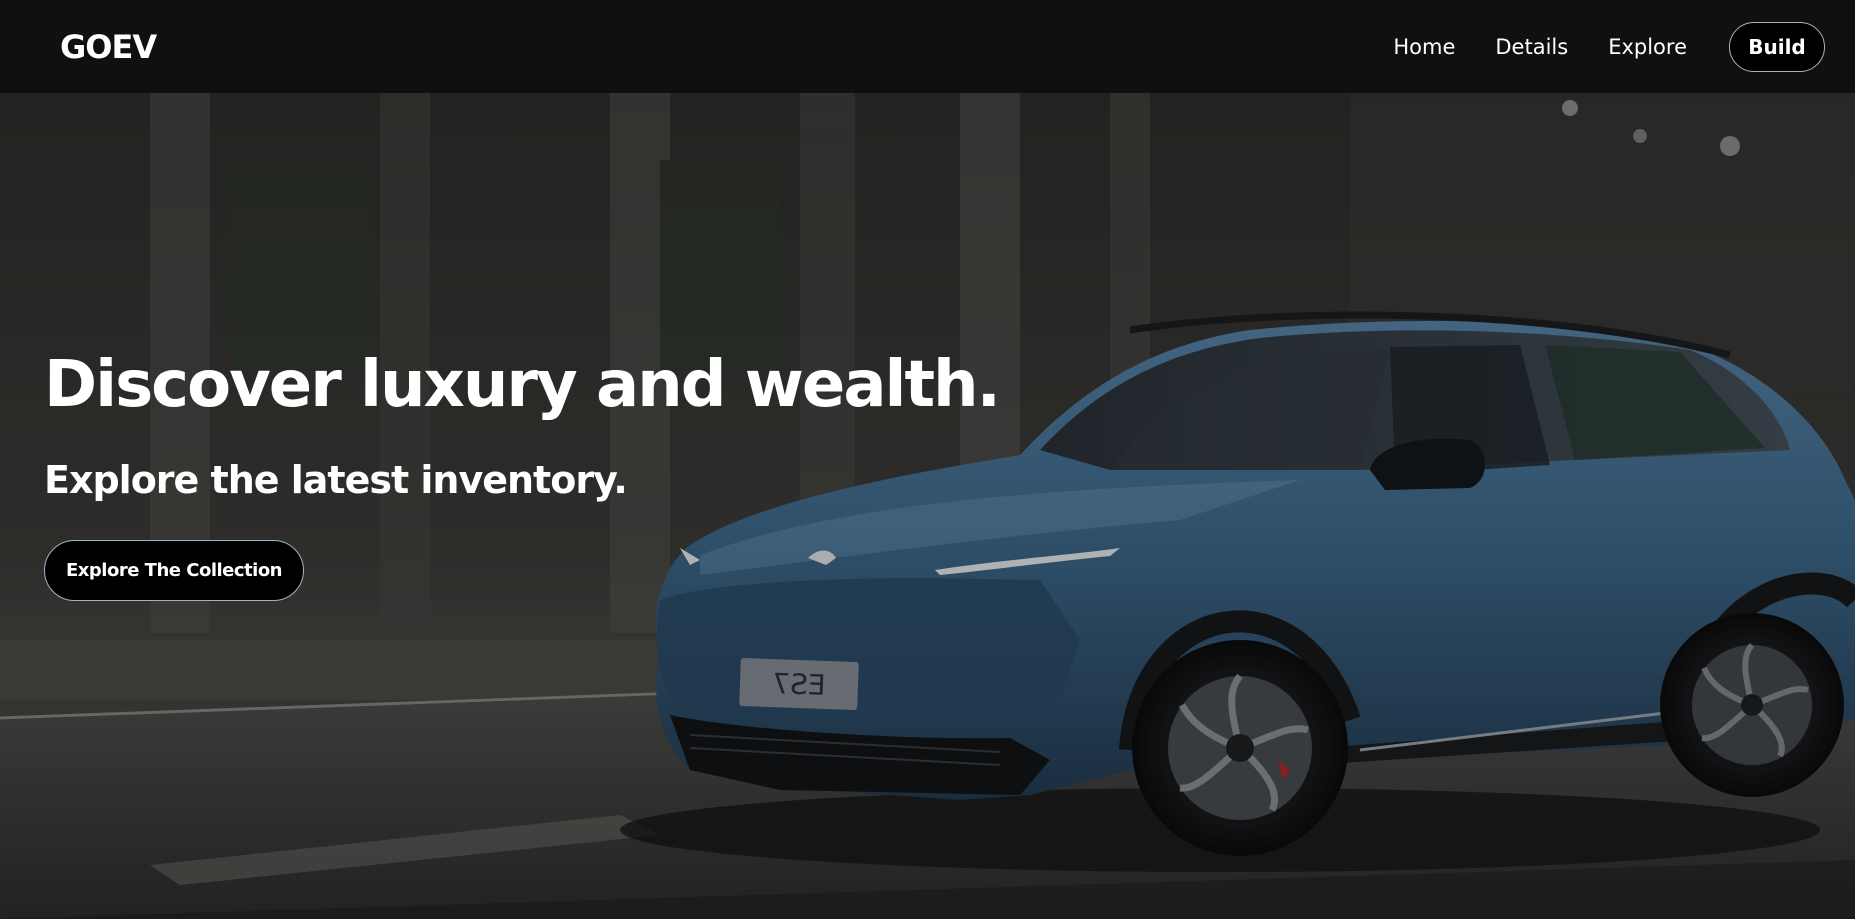 The width and height of the screenshot is (1855, 919). I want to click on top-navbar: GOEV Home Details Explore Build, so click(927, 46).